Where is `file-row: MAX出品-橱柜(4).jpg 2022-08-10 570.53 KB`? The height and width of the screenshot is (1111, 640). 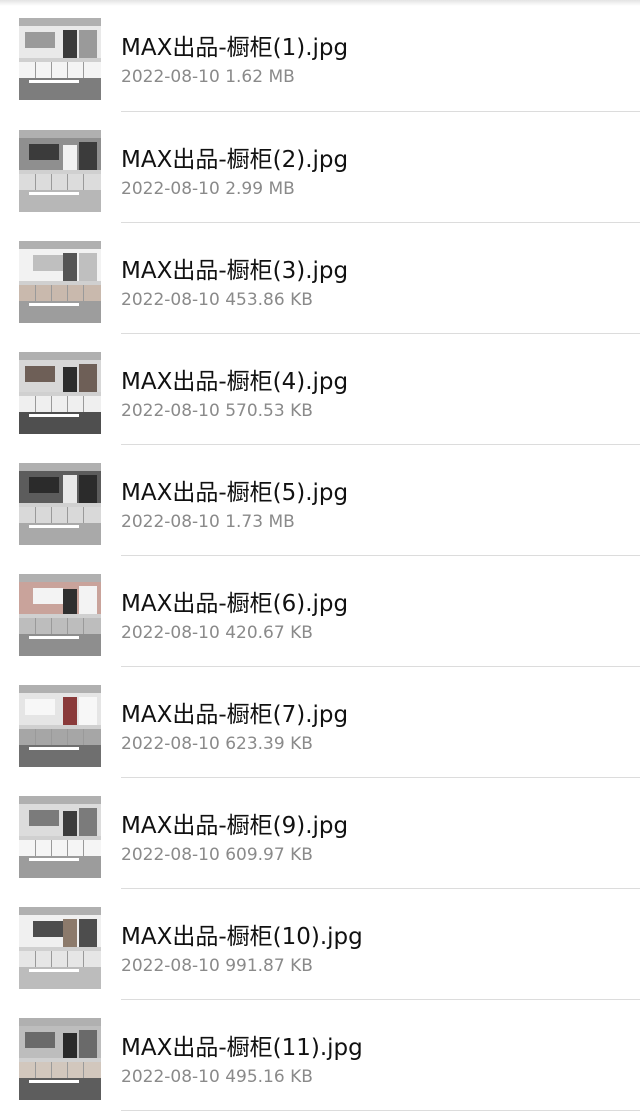
file-row: MAX出品-橱柜(4).jpg 2022-08-10 570.53 KB is located at coordinates (320, 389).